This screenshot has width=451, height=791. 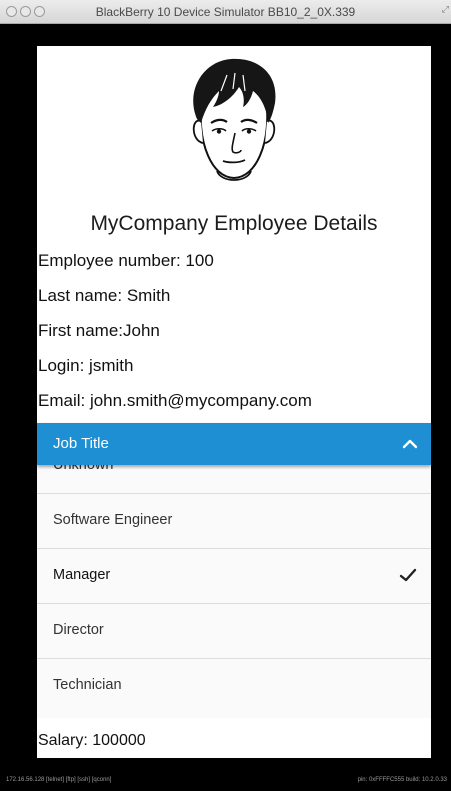 I want to click on option-director: Director, so click(x=234, y=631).